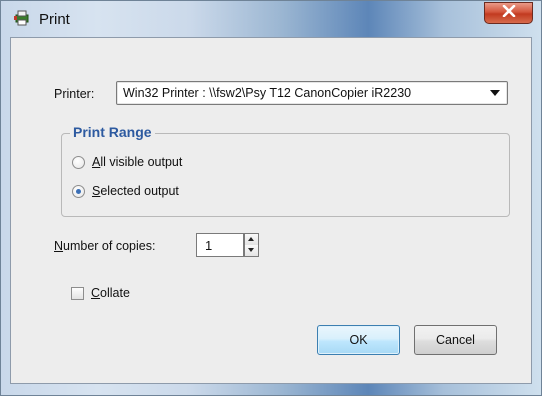  What do you see at coordinates (54, 19) in the screenshot?
I see `window-title: Print` at bounding box center [54, 19].